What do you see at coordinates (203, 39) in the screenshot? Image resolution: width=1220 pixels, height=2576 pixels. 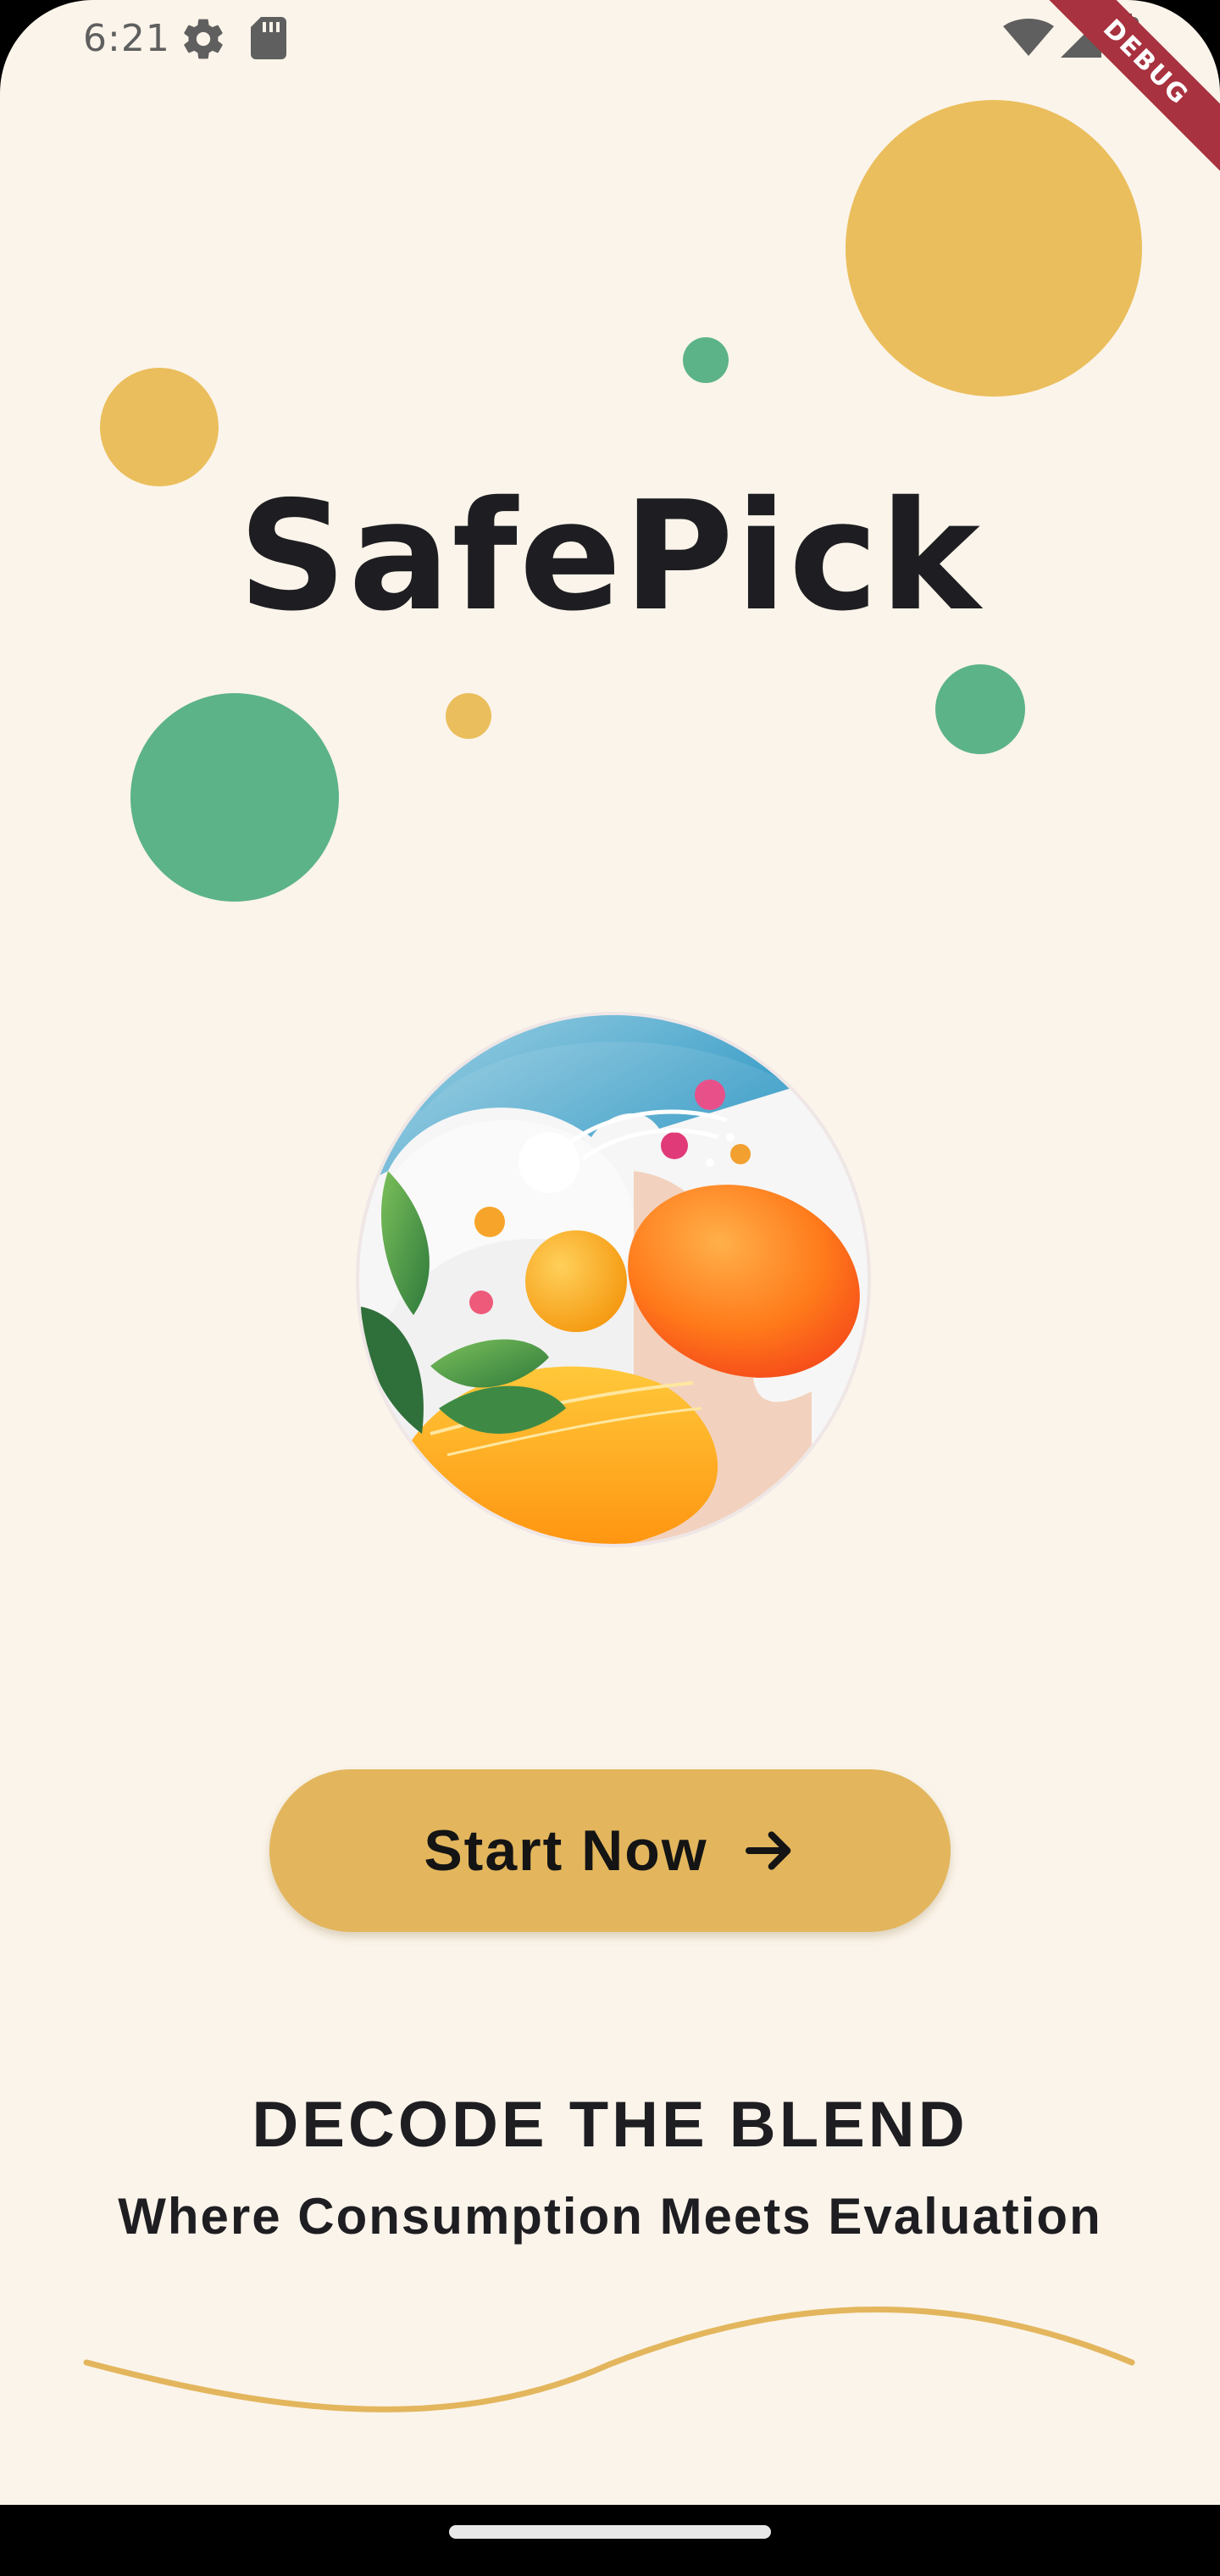 I see `gear-icon` at bounding box center [203, 39].